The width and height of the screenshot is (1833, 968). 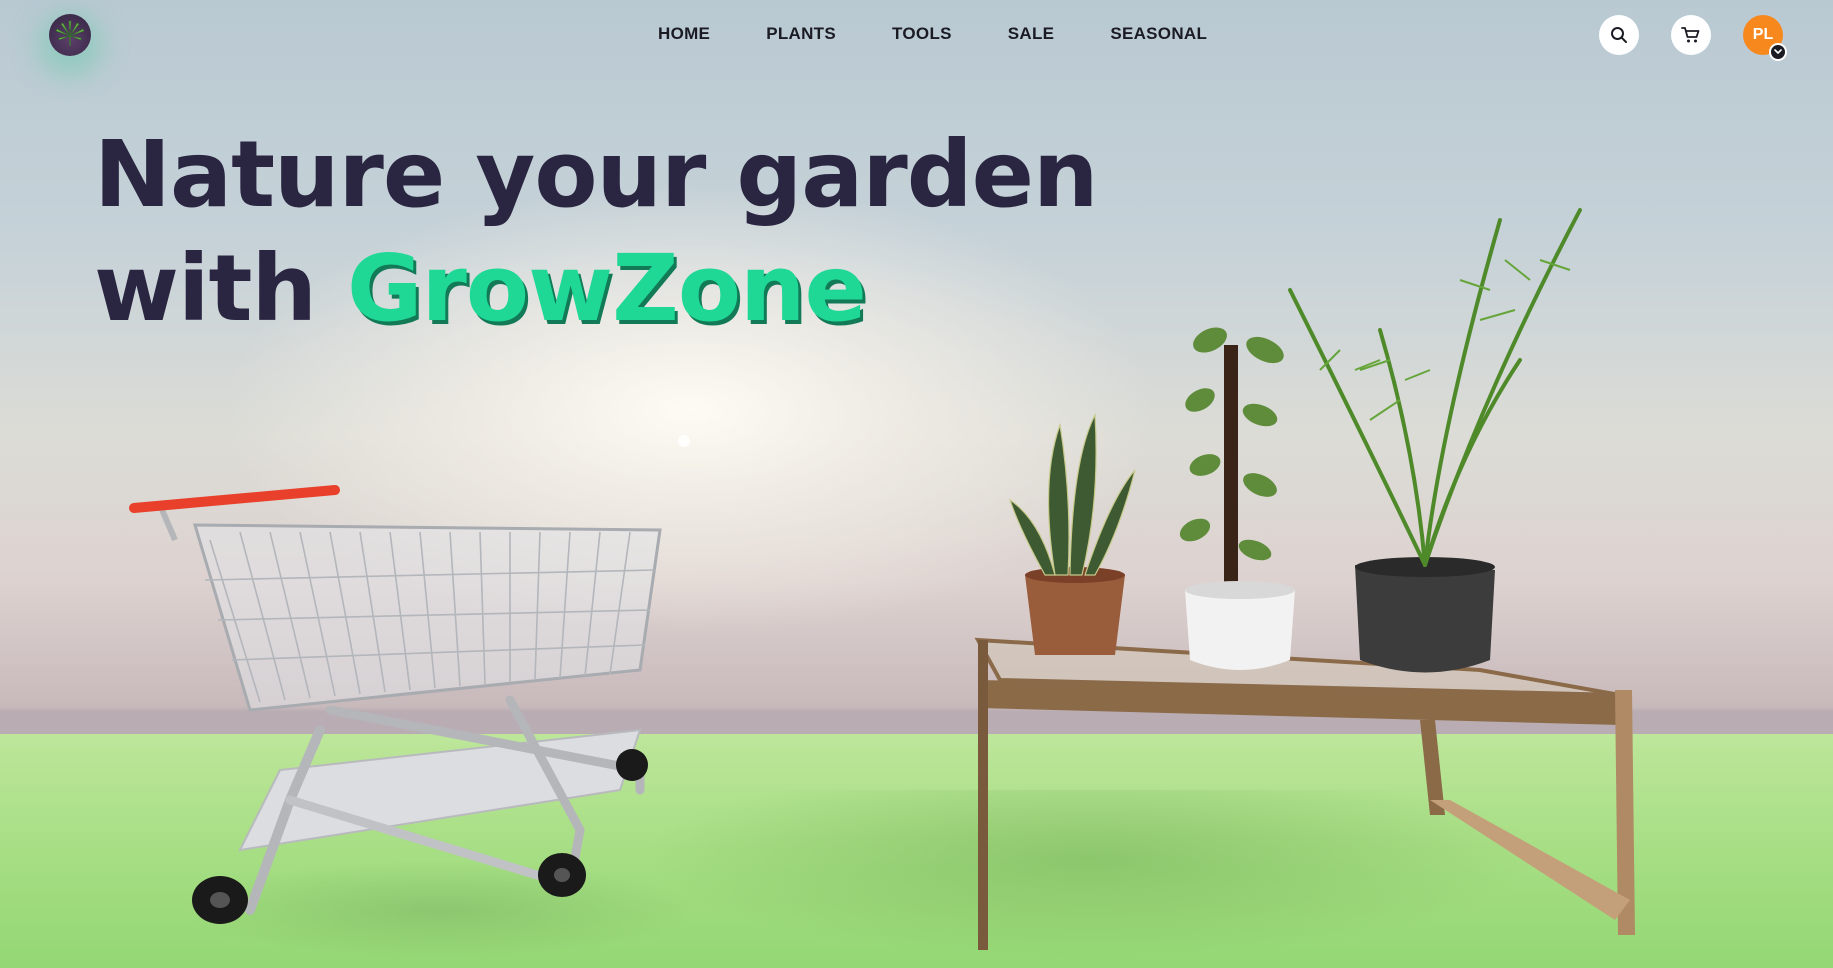 What do you see at coordinates (596, 174) in the screenshot?
I see `hero-title-line1: Nature your garden` at bounding box center [596, 174].